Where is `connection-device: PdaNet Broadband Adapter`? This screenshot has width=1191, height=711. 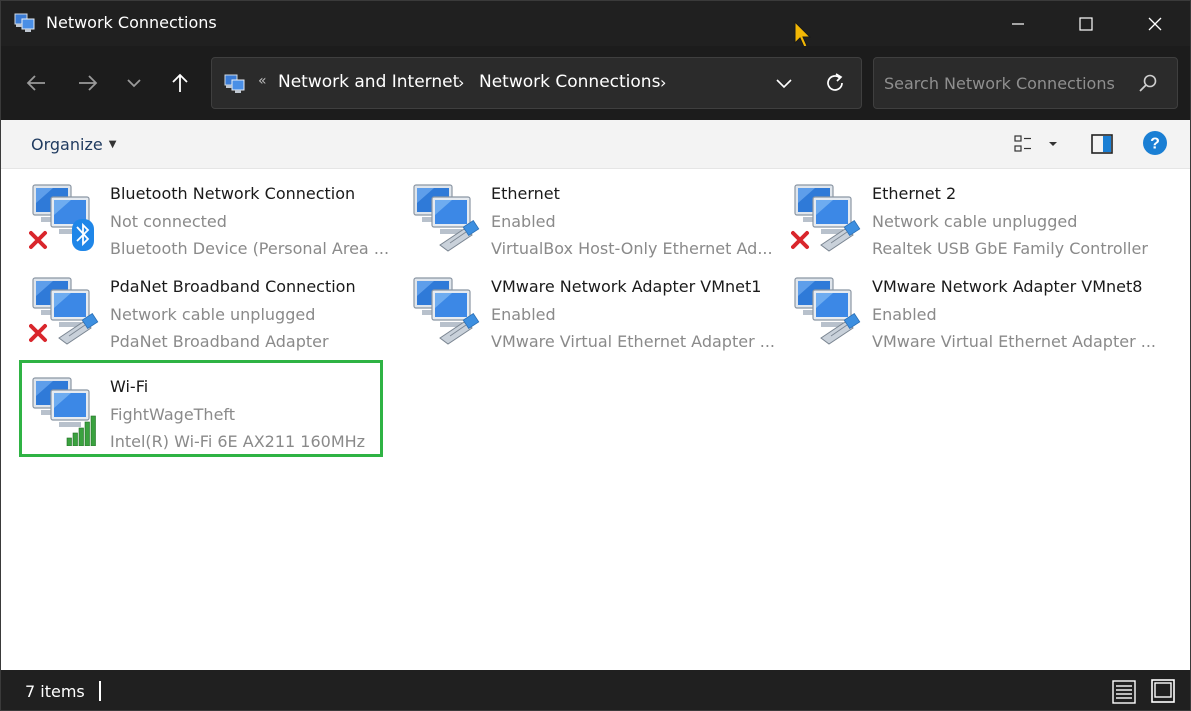 connection-device: PdaNet Broadband Adapter is located at coordinates (219, 341).